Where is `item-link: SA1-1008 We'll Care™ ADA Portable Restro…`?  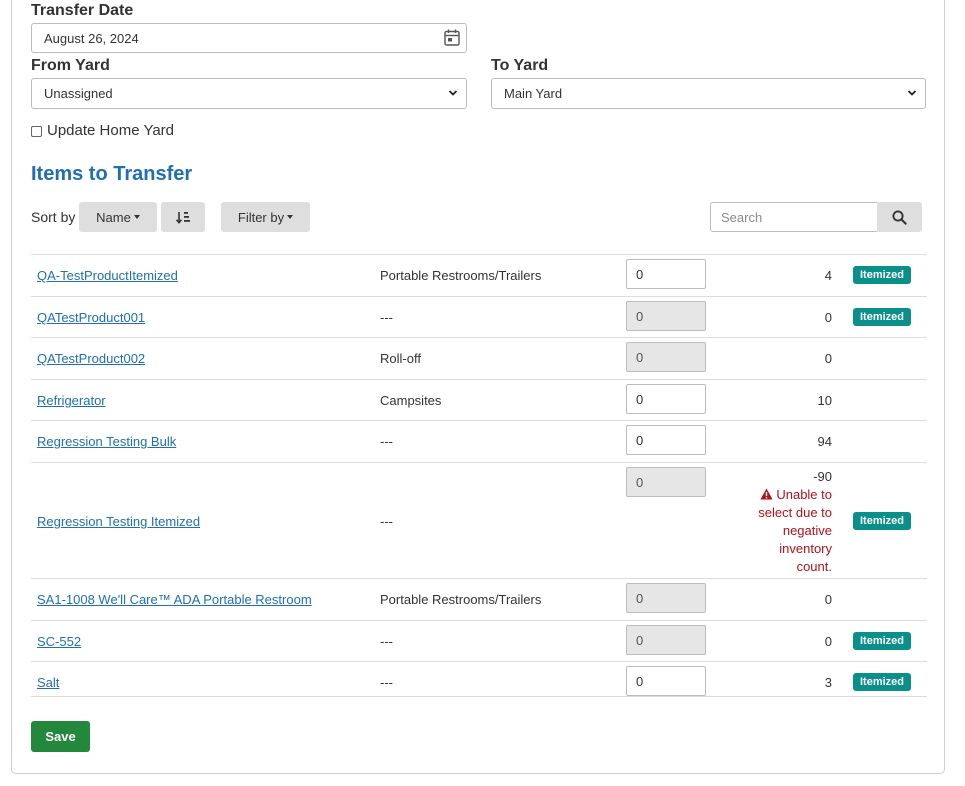
item-link: SA1-1008 We'll Care™ ADA Portable Restro… is located at coordinates (174, 599).